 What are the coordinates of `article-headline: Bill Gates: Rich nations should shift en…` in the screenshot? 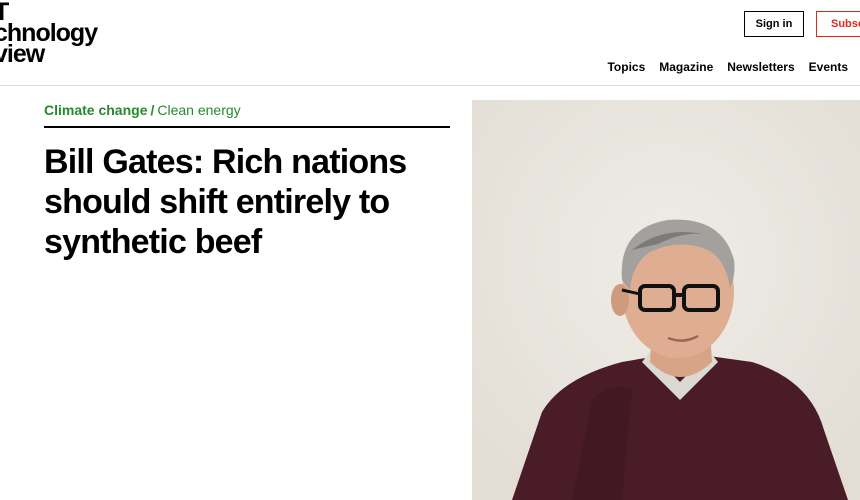 It's located at (225, 202).